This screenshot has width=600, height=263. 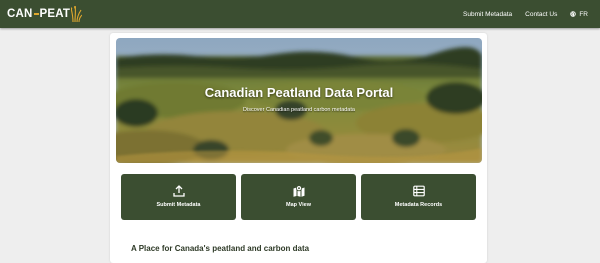 What do you see at coordinates (178, 191) in the screenshot?
I see `upload-icon` at bounding box center [178, 191].